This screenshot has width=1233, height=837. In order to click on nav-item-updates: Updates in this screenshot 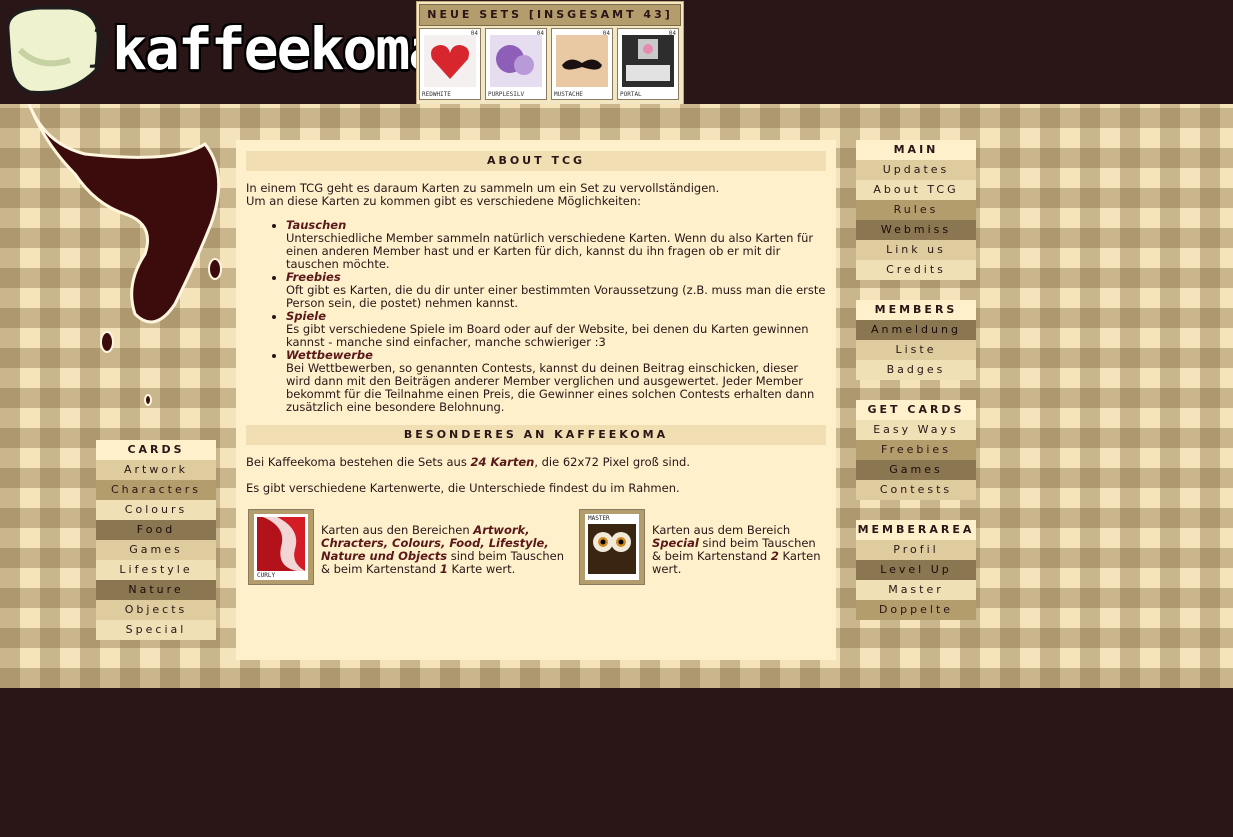, I will do `click(916, 170)`.